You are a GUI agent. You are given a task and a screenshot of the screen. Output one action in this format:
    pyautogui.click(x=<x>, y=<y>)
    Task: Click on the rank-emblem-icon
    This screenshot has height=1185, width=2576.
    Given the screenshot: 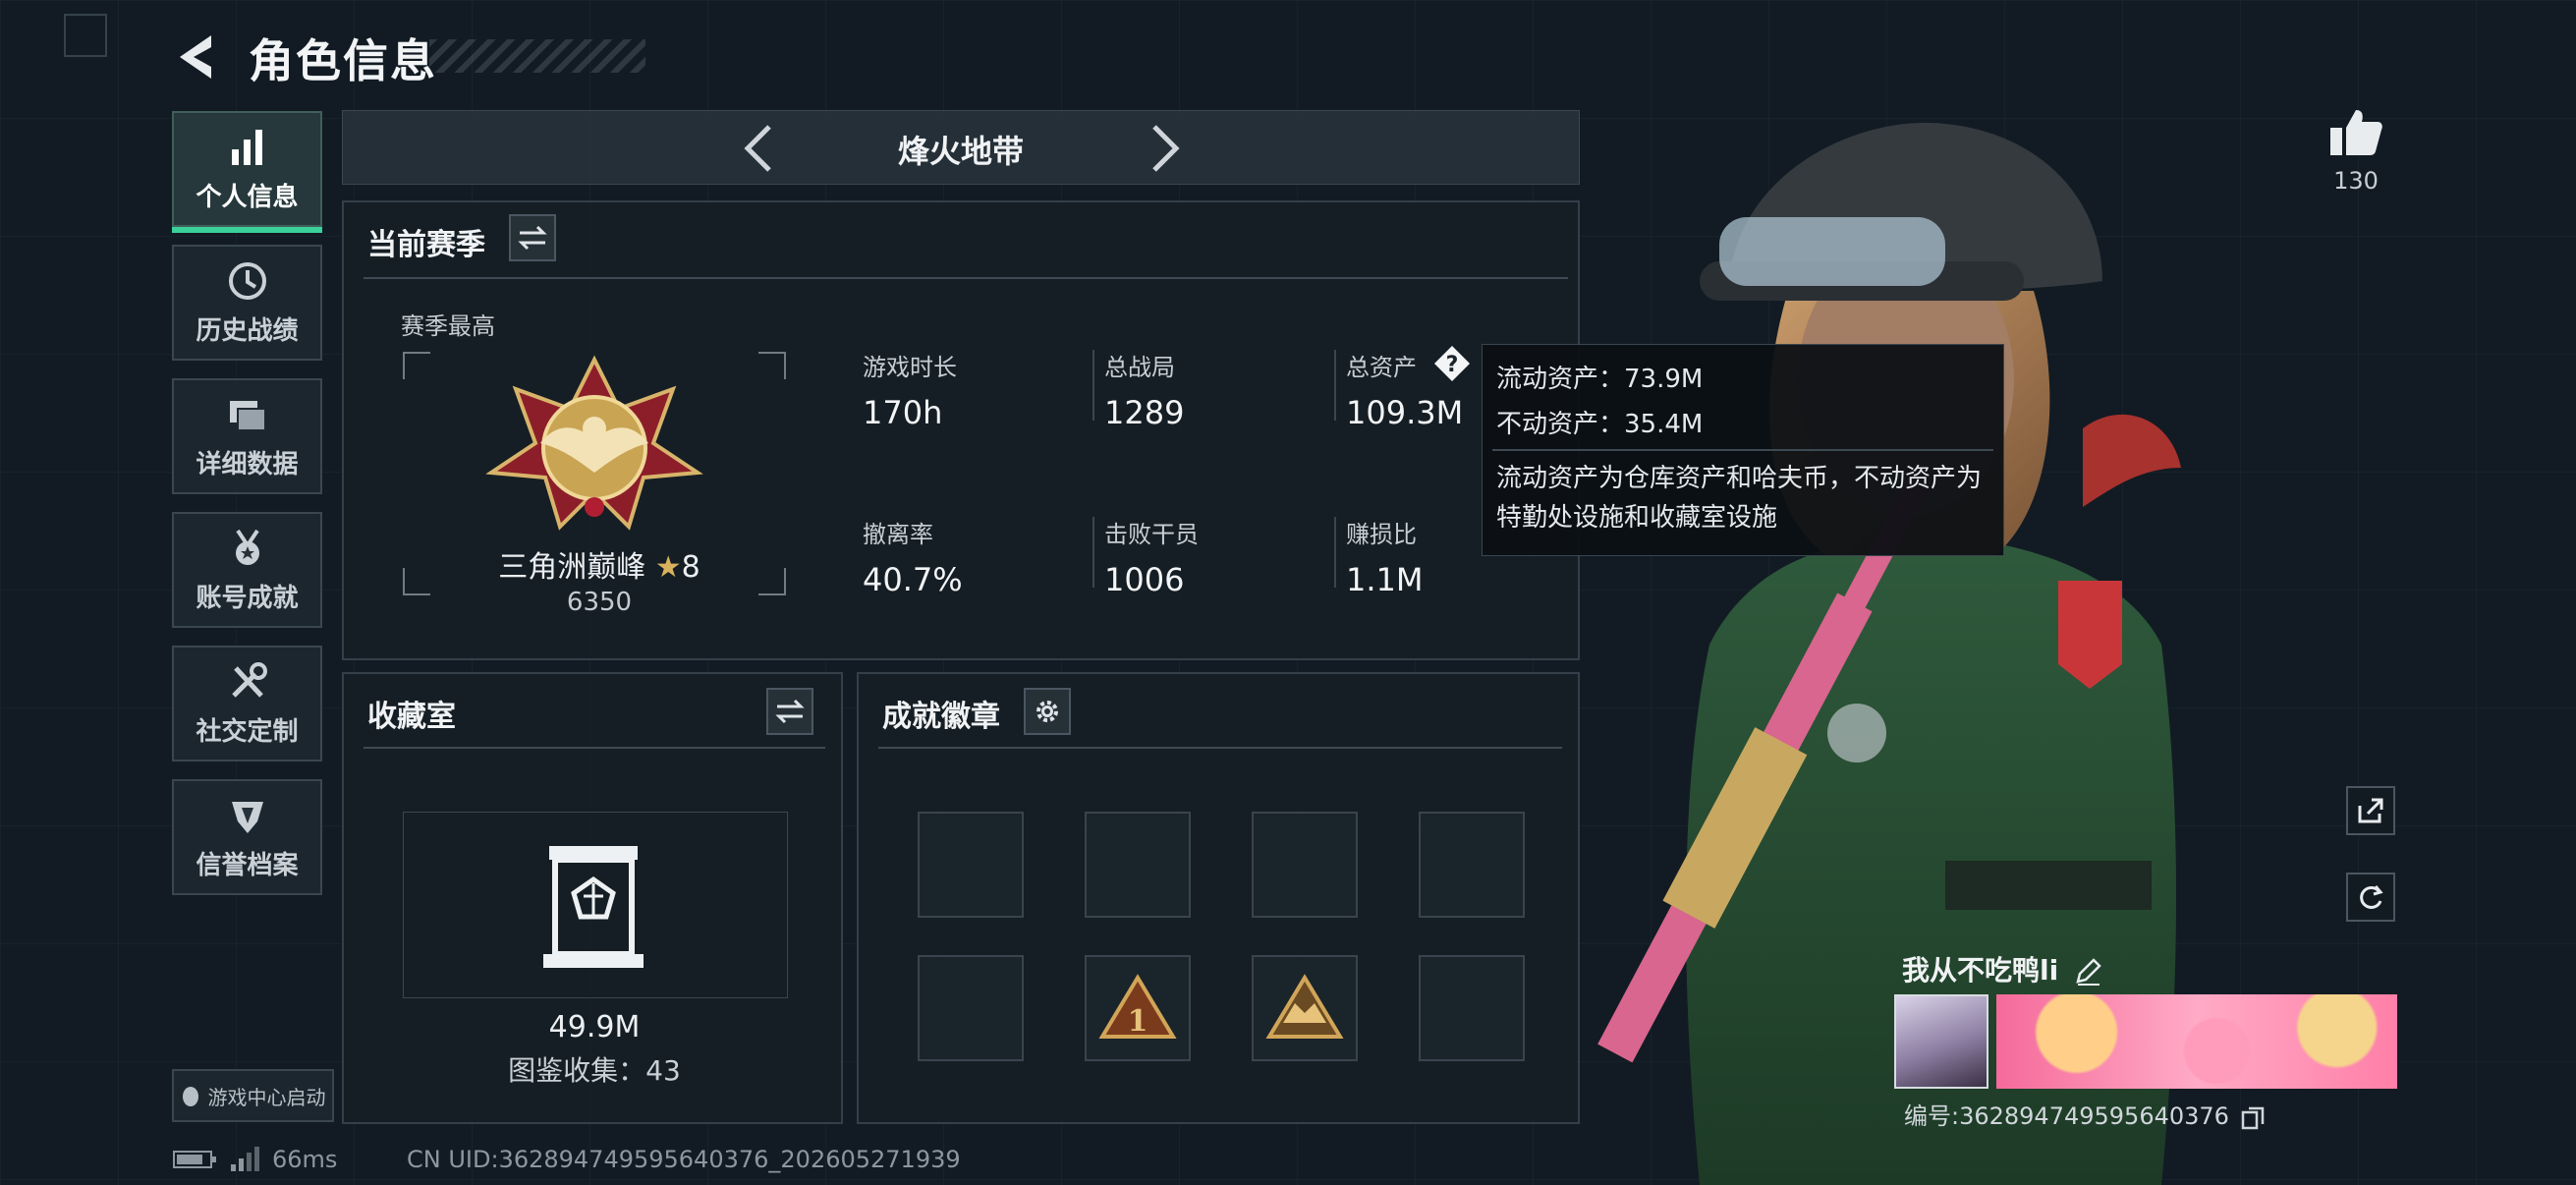 What is the action you would take?
    pyautogui.click(x=594, y=443)
    